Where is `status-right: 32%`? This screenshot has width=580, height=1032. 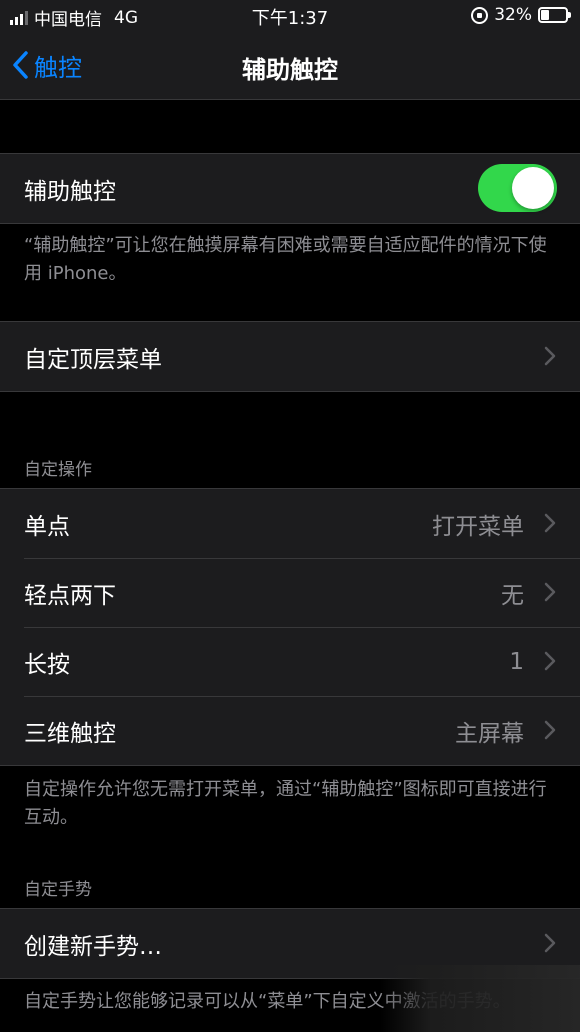 status-right: 32% is located at coordinates (521, 15).